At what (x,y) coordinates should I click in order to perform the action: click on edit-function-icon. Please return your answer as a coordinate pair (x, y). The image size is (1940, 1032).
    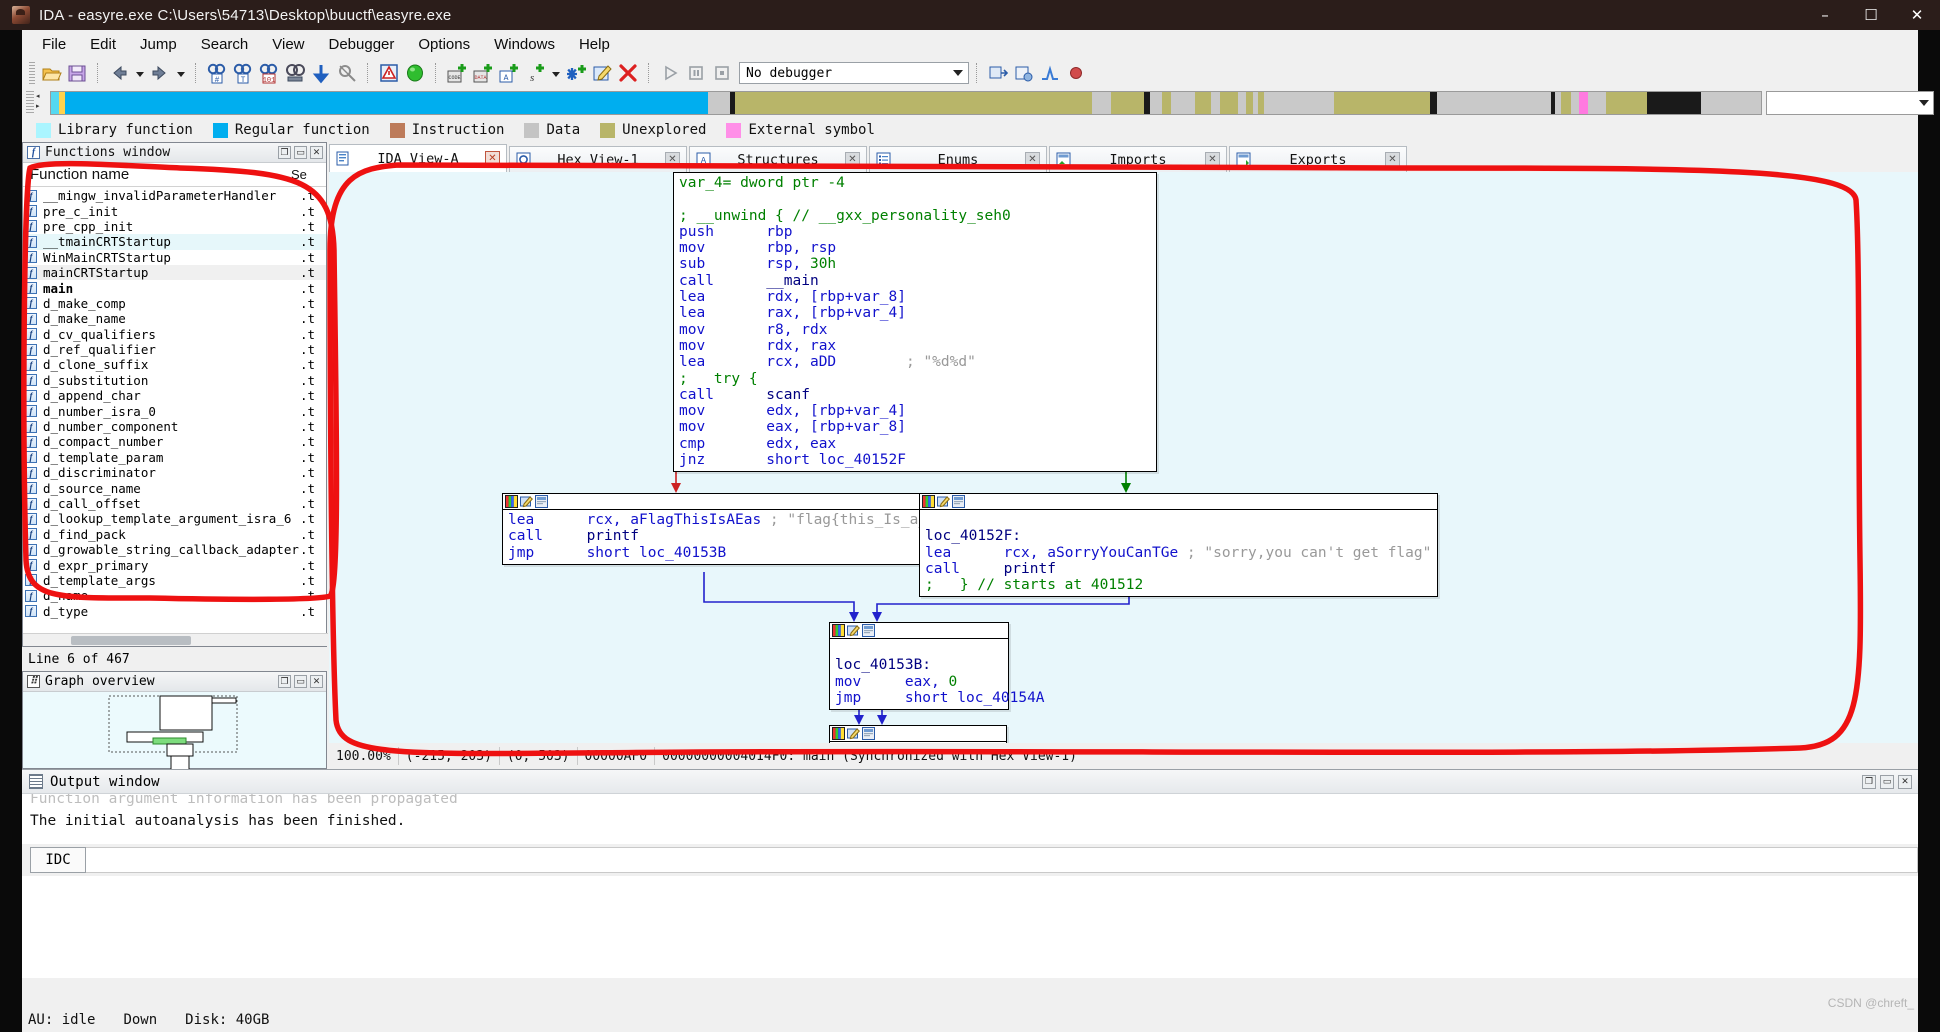
    Looking at the image, I should click on (602, 73).